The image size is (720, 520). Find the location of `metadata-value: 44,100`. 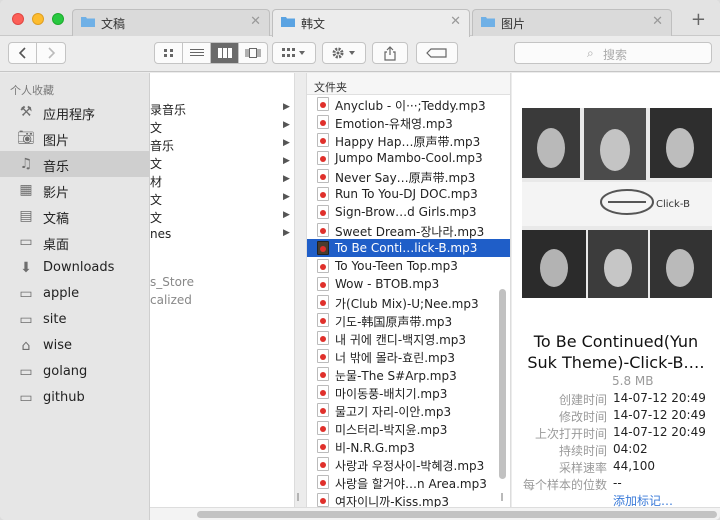

metadata-value: 44,100 is located at coordinates (634, 466).